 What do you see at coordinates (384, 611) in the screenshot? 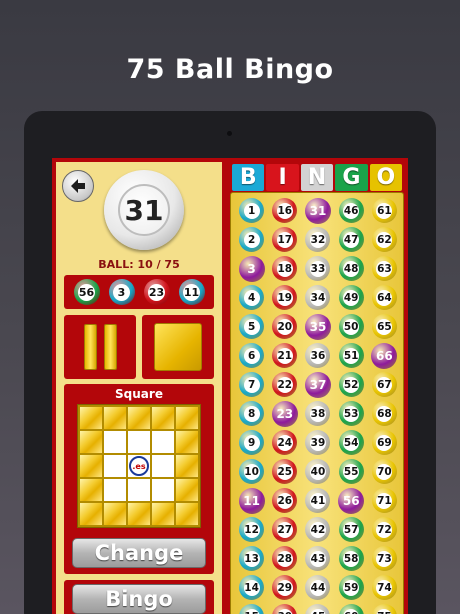
I see `ball-number: 75` at bounding box center [384, 611].